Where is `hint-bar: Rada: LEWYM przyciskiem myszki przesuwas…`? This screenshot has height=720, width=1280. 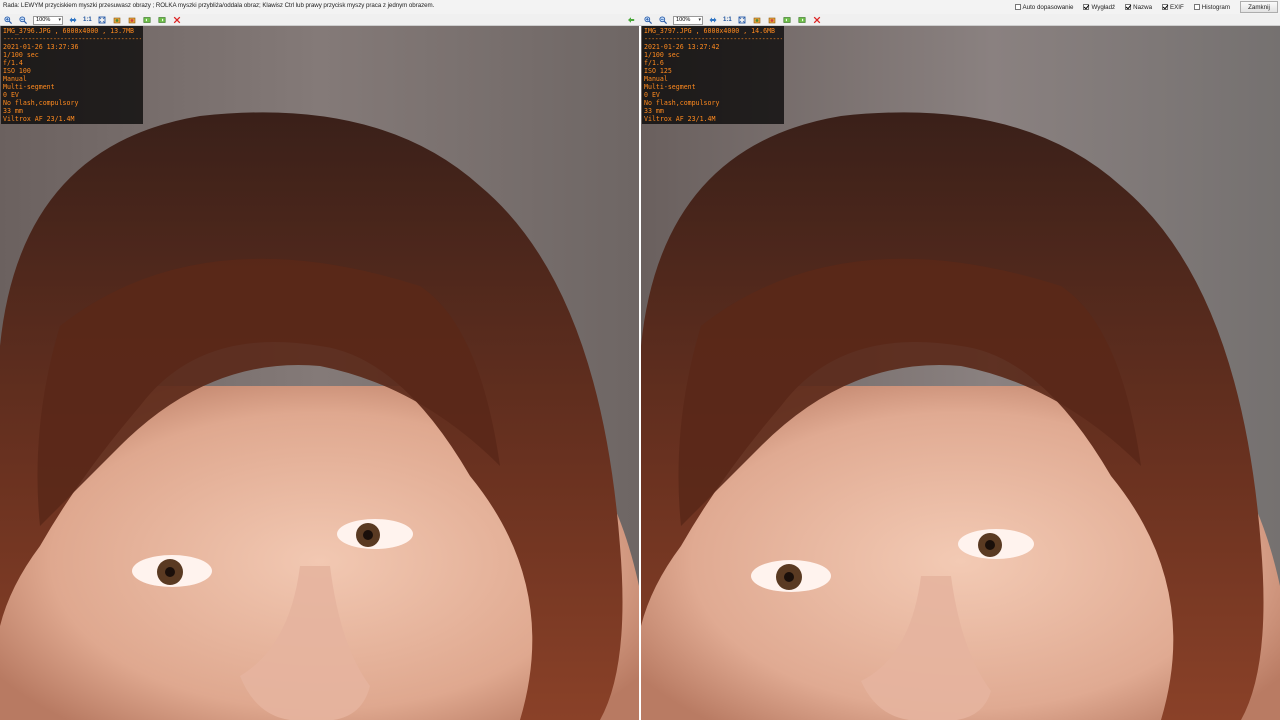
hint-bar: Rada: LEWYM przyciskiem myszki przesuwas… is located at coordinates (640, 7).